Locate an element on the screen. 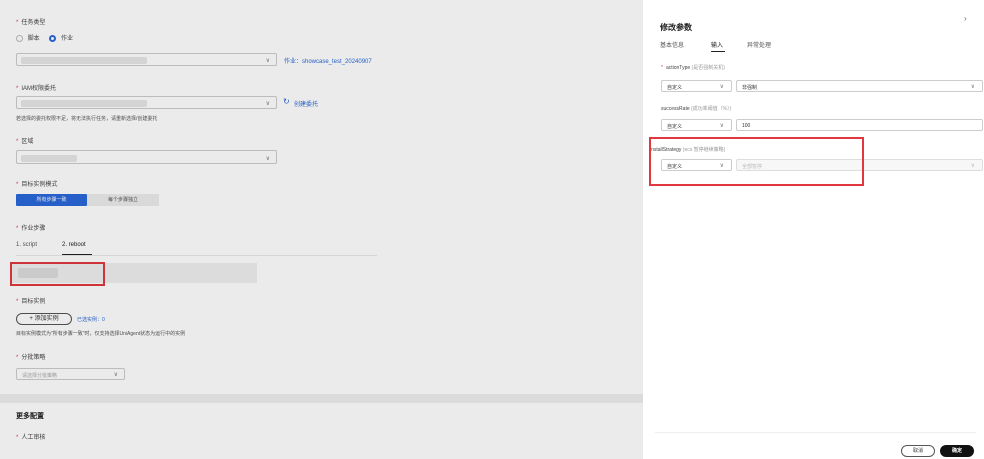 This screenshot has height=459, width=984. param-actiontype-mode-select: 自定义 ∨ is located at coordinates (696, 86).